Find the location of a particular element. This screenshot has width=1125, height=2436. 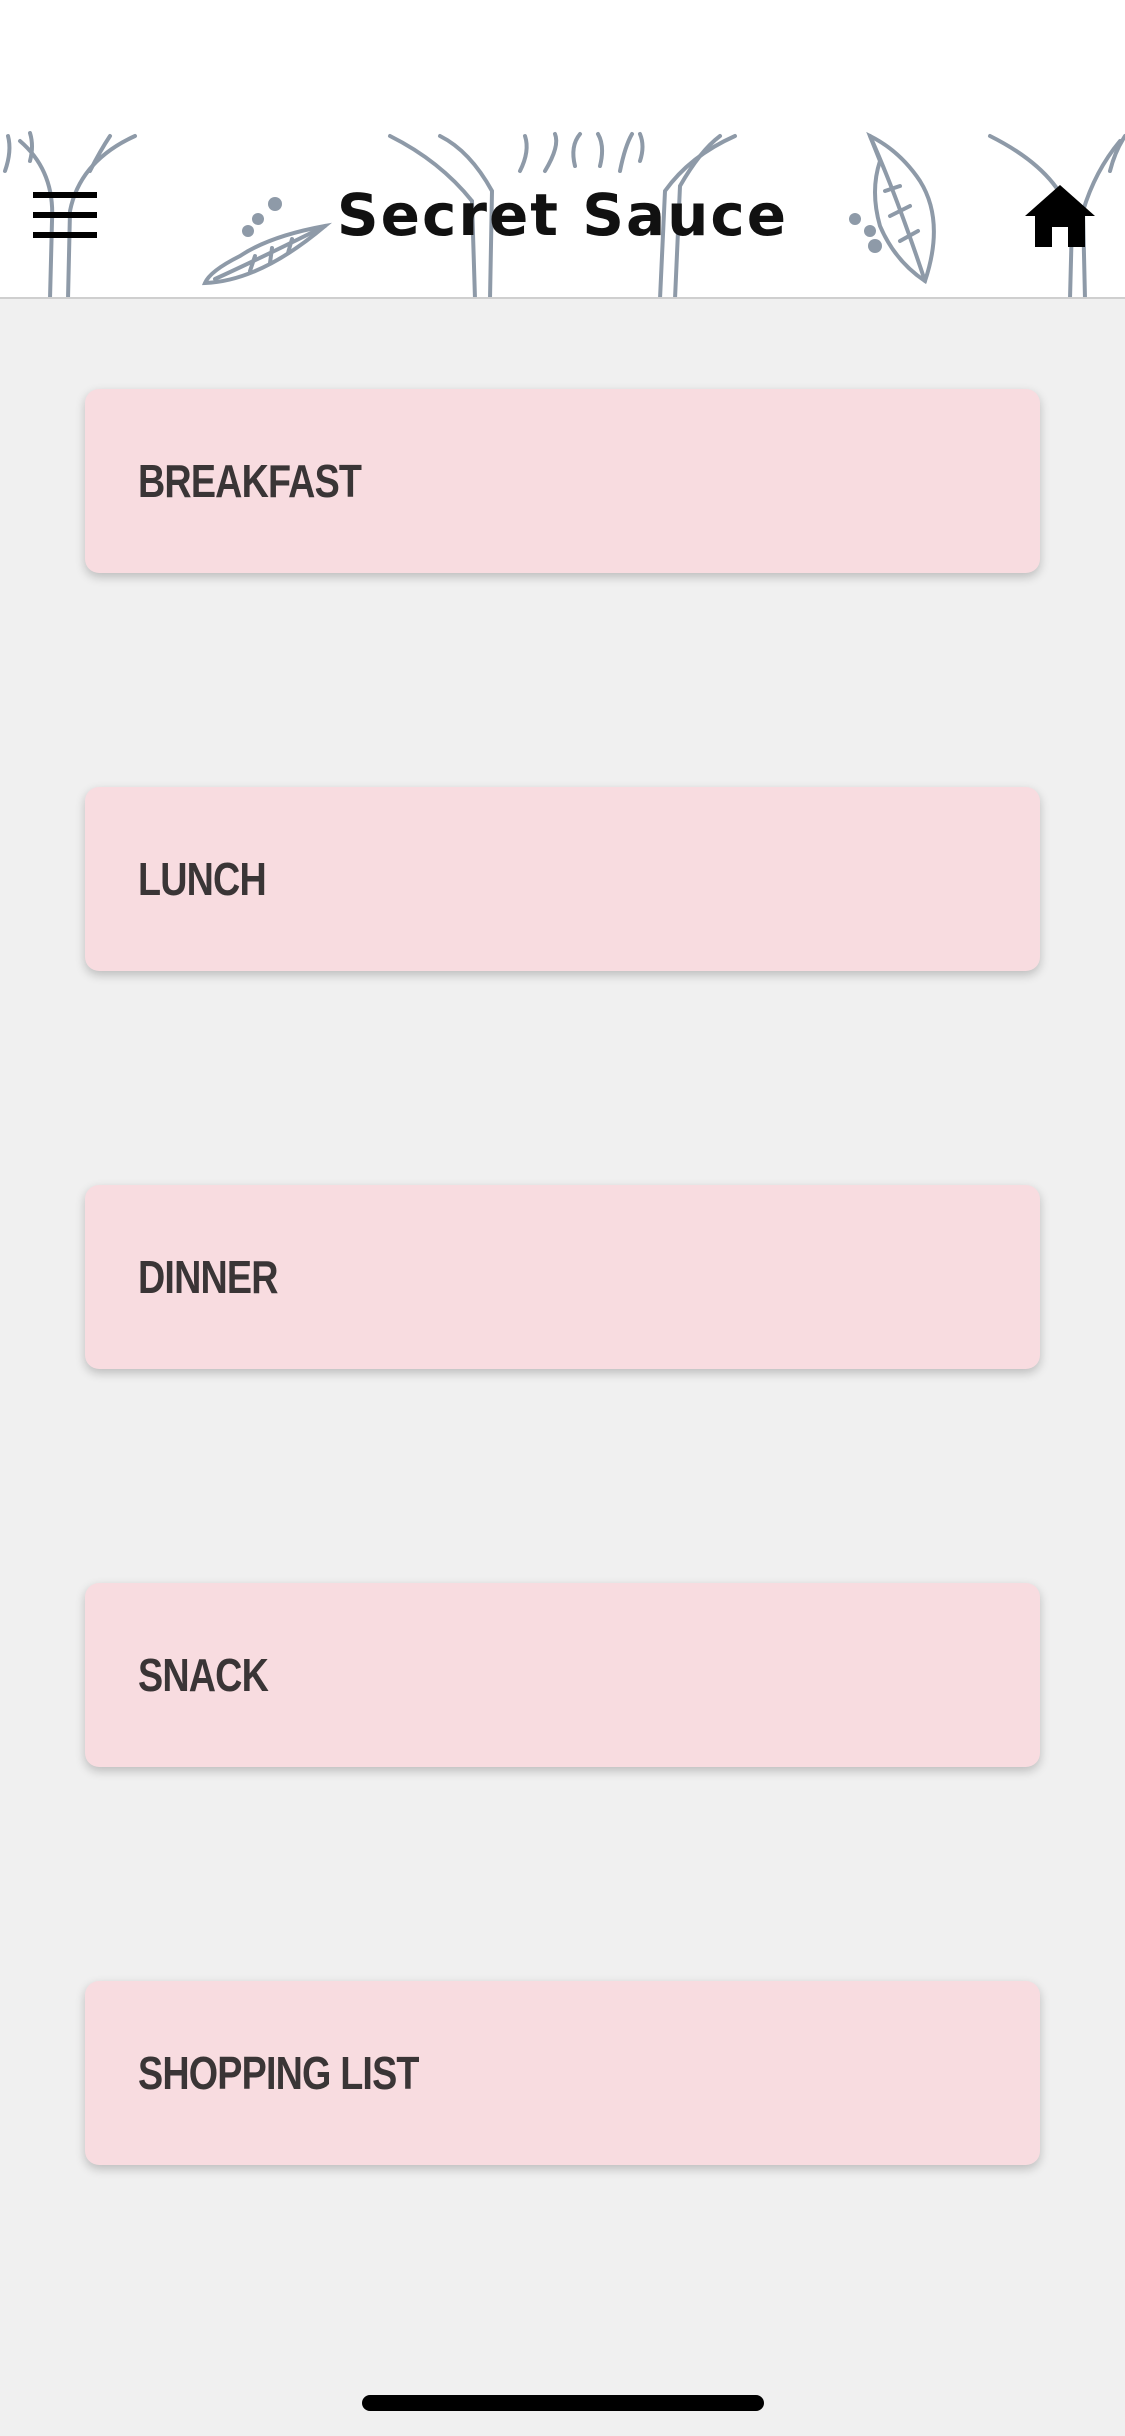

hamburger-menu-icon is located at coordinates (65, 215).